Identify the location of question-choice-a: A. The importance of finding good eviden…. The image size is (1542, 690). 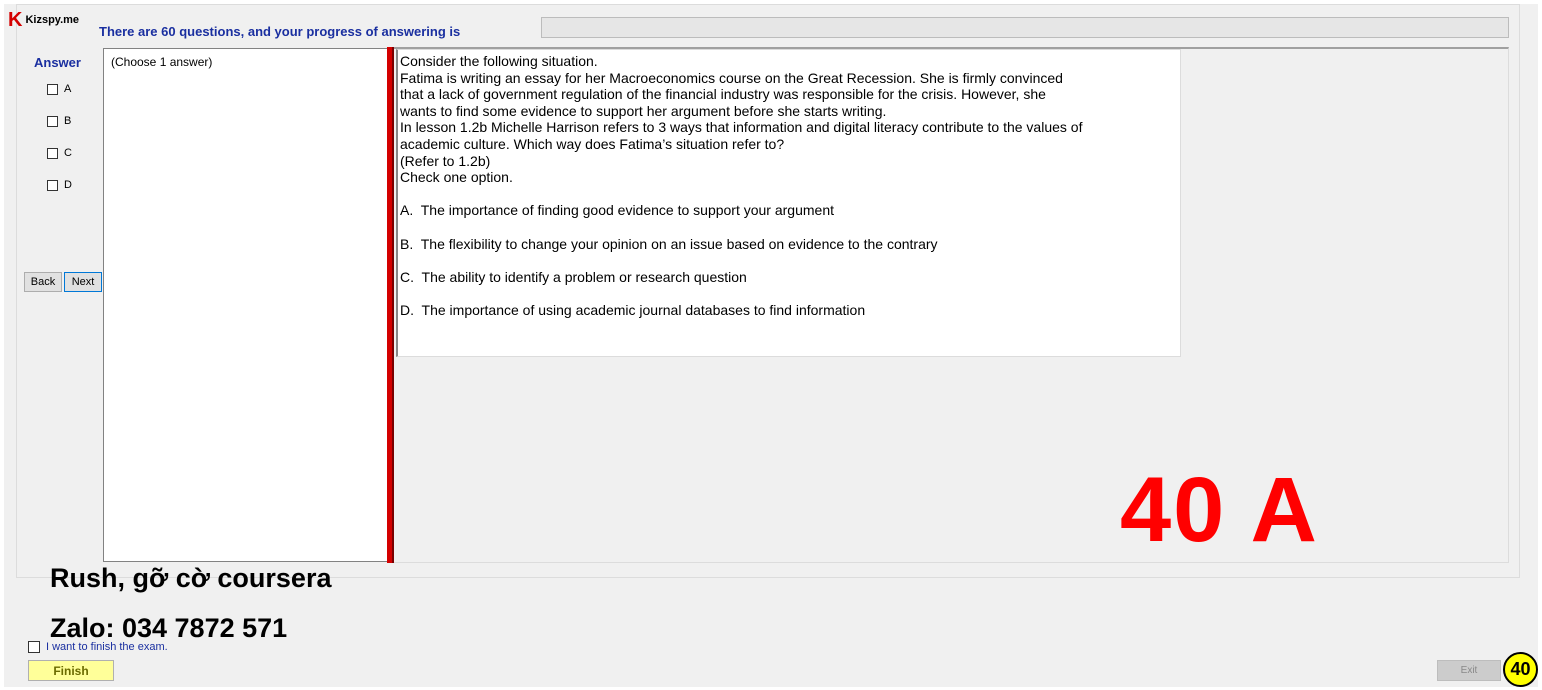
(617, 210).